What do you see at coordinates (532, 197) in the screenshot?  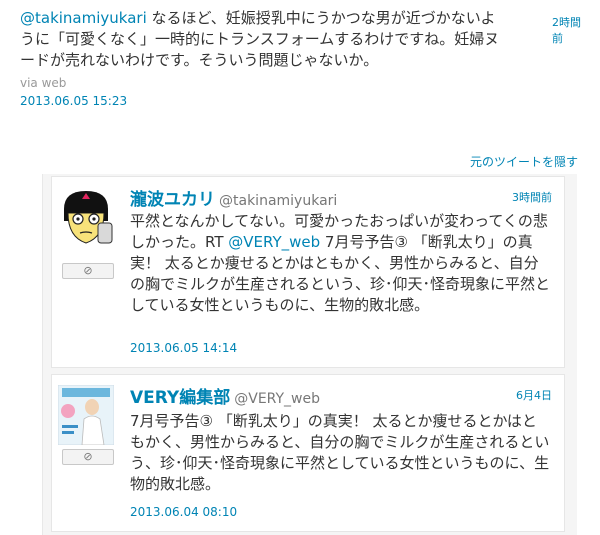 I see `relative-time: 3時間前` at bounding box center [532, 197].